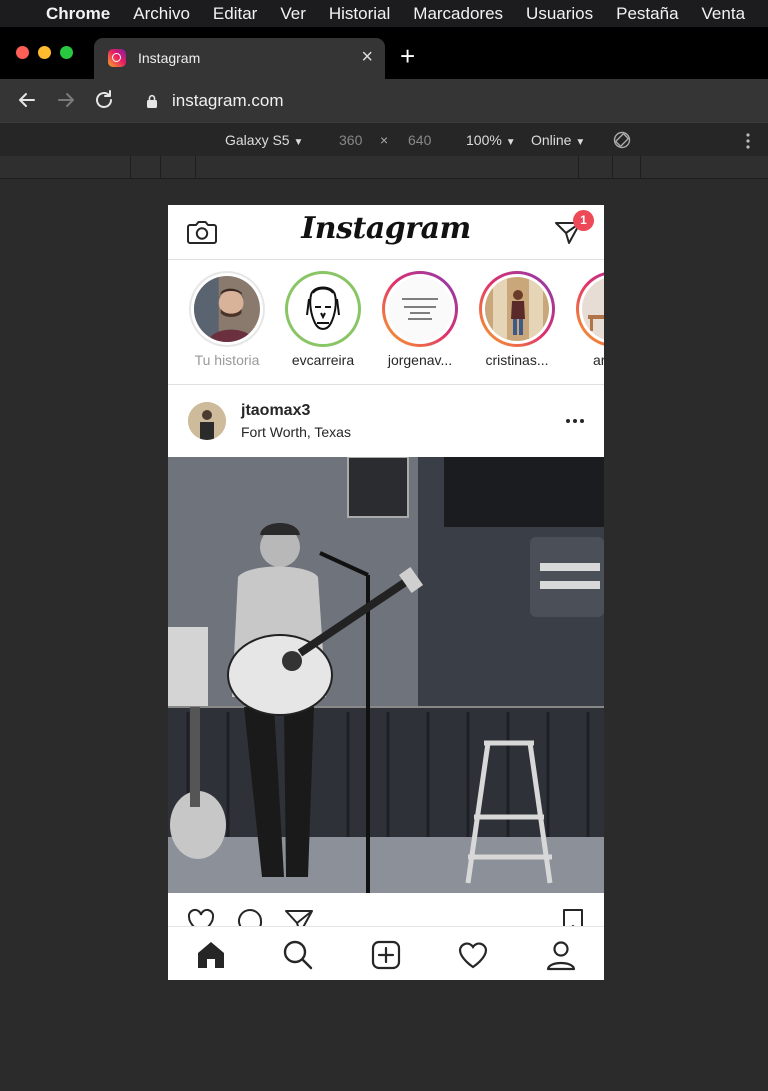 This screenshot has width=768, height=1091. What do you see at coordinates (384, 100) in the screenshot?
I see `address-bar: instagram.com` at bounding box center [384, 100].